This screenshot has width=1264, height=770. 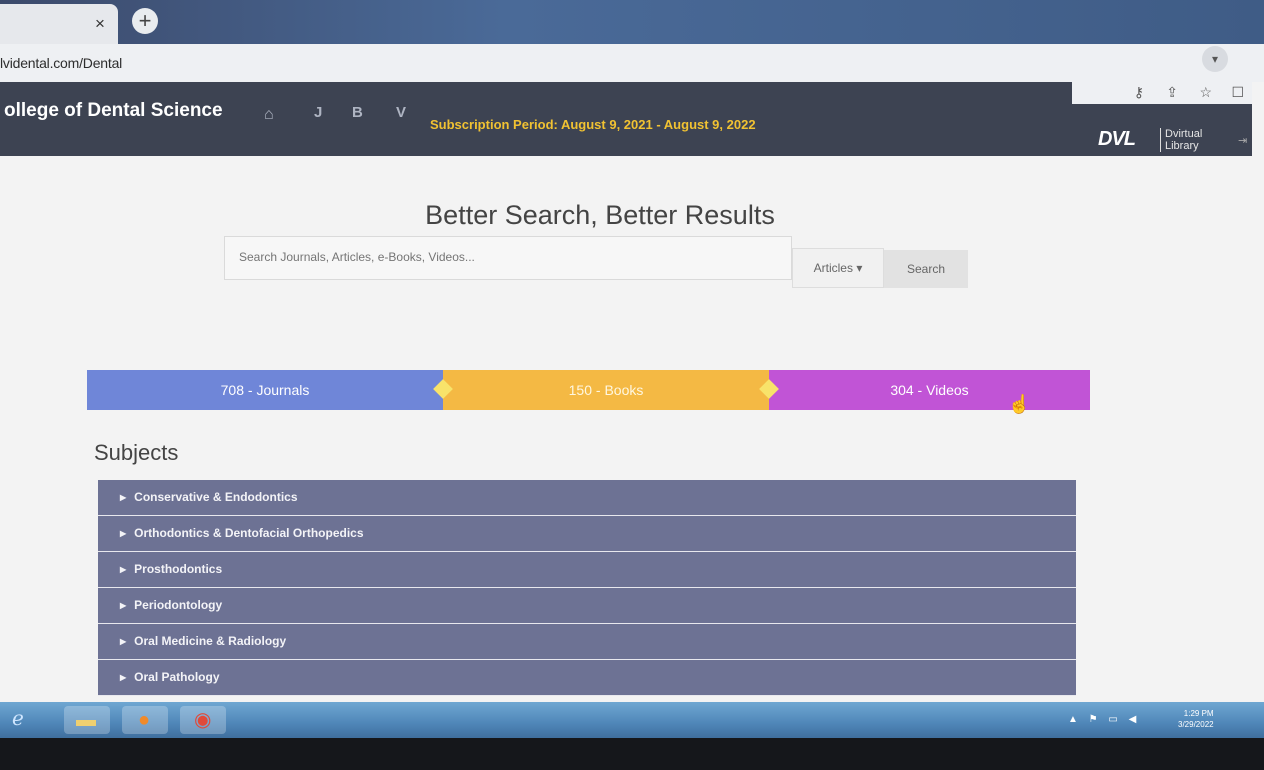 What do you see at coordinates (1242, 140) in the screenshot?
I see `logout-icon: ⇥` at bounding box center [1242, 140].